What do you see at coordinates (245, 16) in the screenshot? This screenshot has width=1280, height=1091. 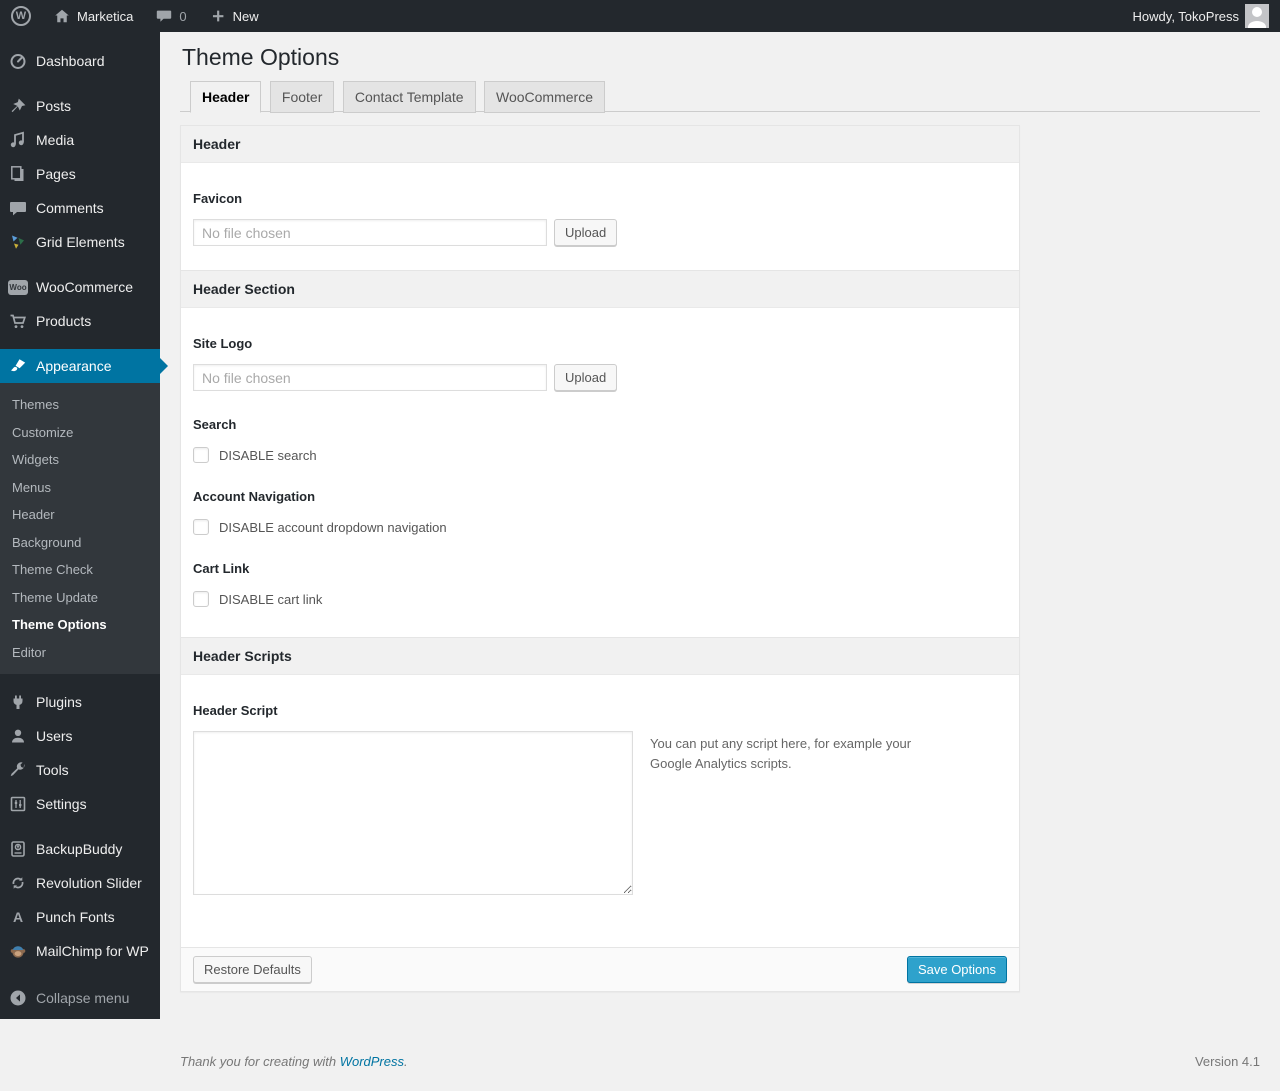 I see `new-label: New` at bounding box center [245, 16].